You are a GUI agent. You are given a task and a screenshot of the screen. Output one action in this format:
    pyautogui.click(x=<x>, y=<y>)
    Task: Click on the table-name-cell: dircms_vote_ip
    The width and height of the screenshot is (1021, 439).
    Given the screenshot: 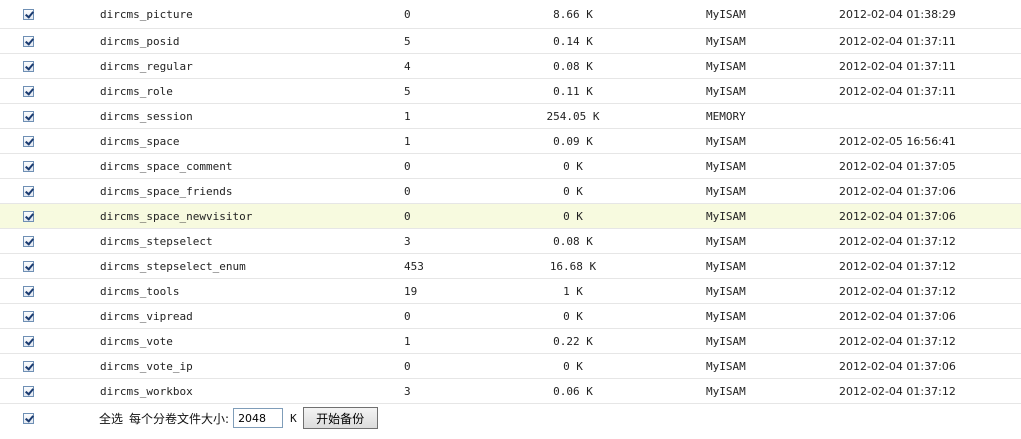 What is the action you would take?
    pyautogui.click(x=146, y=366)
    